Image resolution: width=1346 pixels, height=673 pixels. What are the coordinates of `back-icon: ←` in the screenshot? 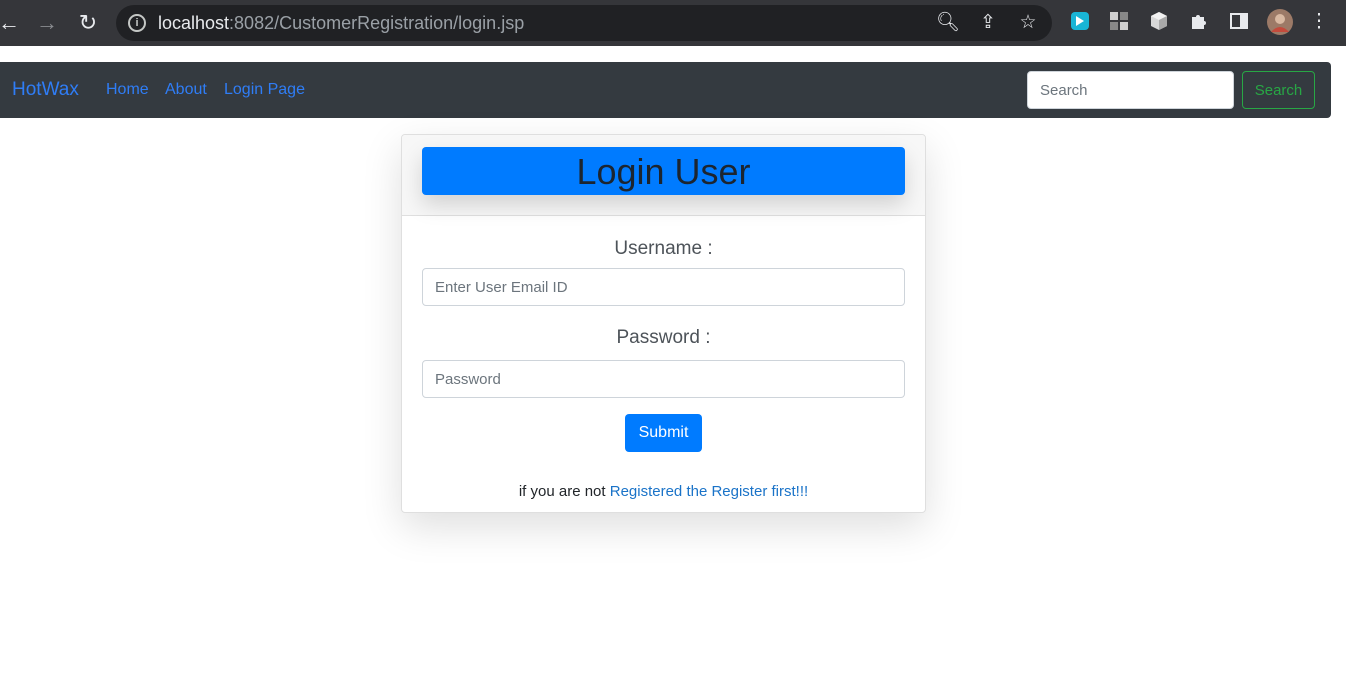 It's located at (12, 23).